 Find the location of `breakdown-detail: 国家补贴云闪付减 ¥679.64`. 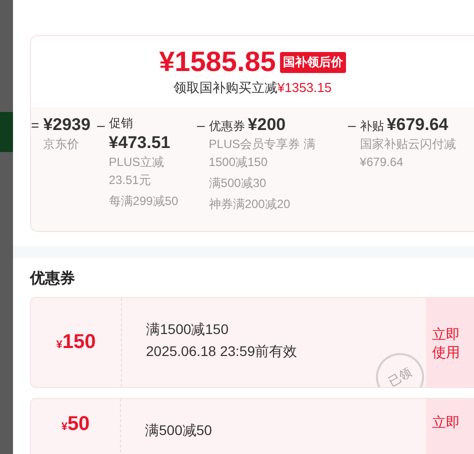

breakdown-detail: 国家补贴云闪付减 ¥679.64 is located at coordinates (408, 153).